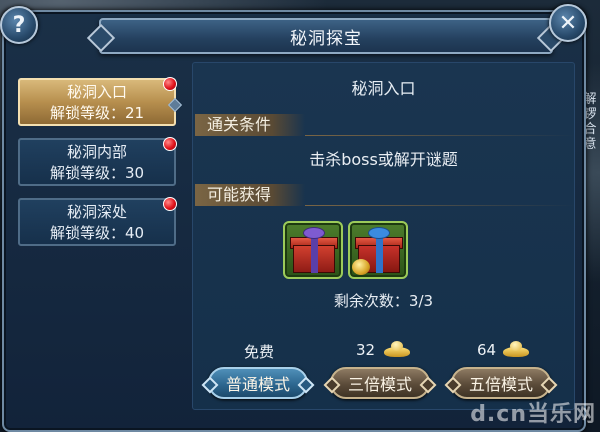  I want to click on help-button: ?, so click(19, 25).